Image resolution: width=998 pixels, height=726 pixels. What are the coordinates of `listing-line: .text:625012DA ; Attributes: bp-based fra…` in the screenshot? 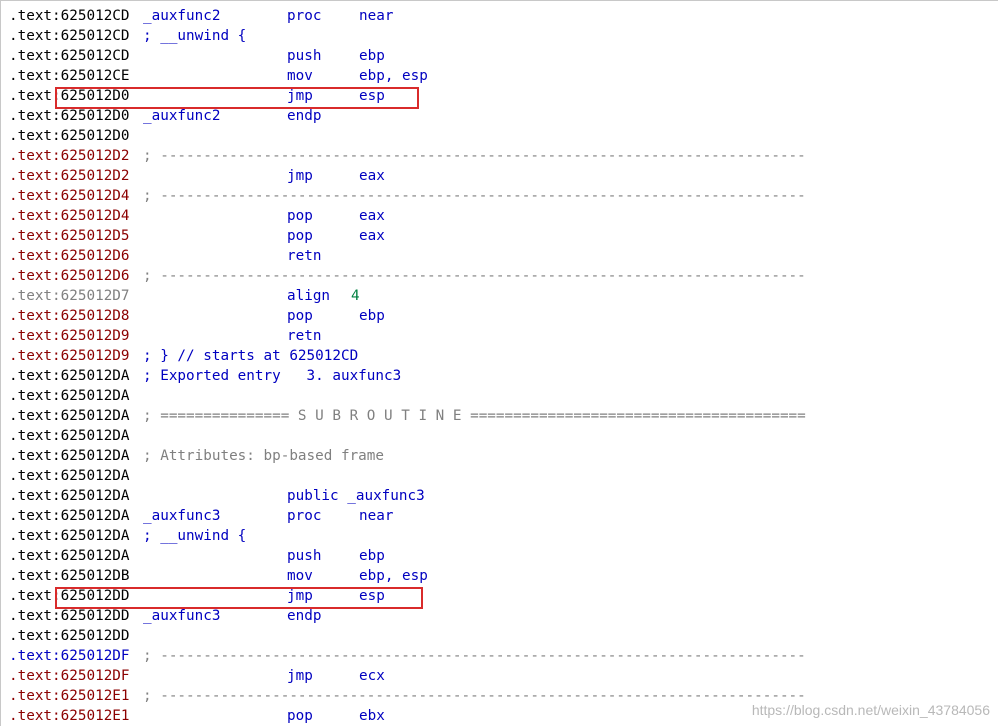 It's located at (196, 456).